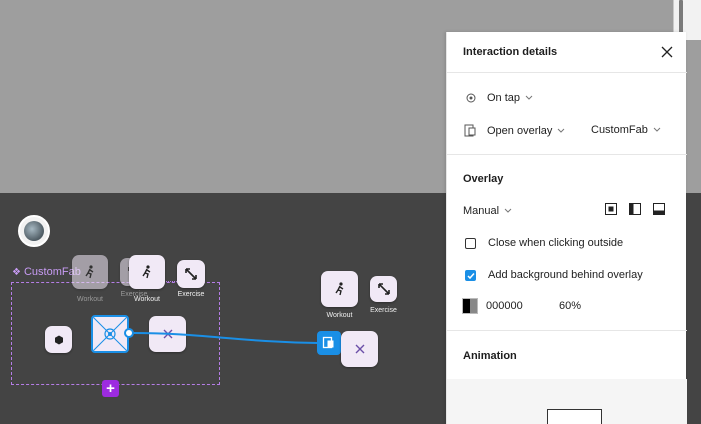 The image size is (701, 424). What do you see at coordinates (470, 306) in the screenshot?
I see `color-swatch` at bounding box center [470, 306].